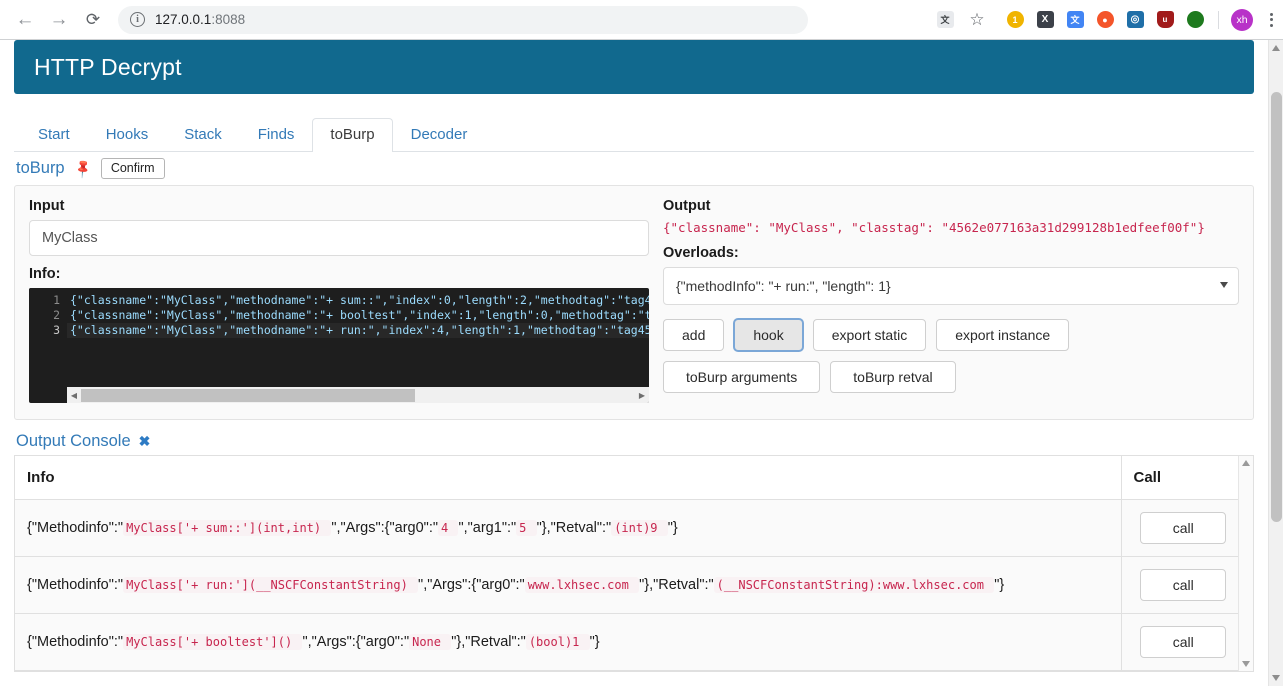 The width and height of the screenshot is (1283, 686). Describe the element at coordinates (582, 585) in the screenshot. I see `code-fragment: www.lxhsec.com` at that location.